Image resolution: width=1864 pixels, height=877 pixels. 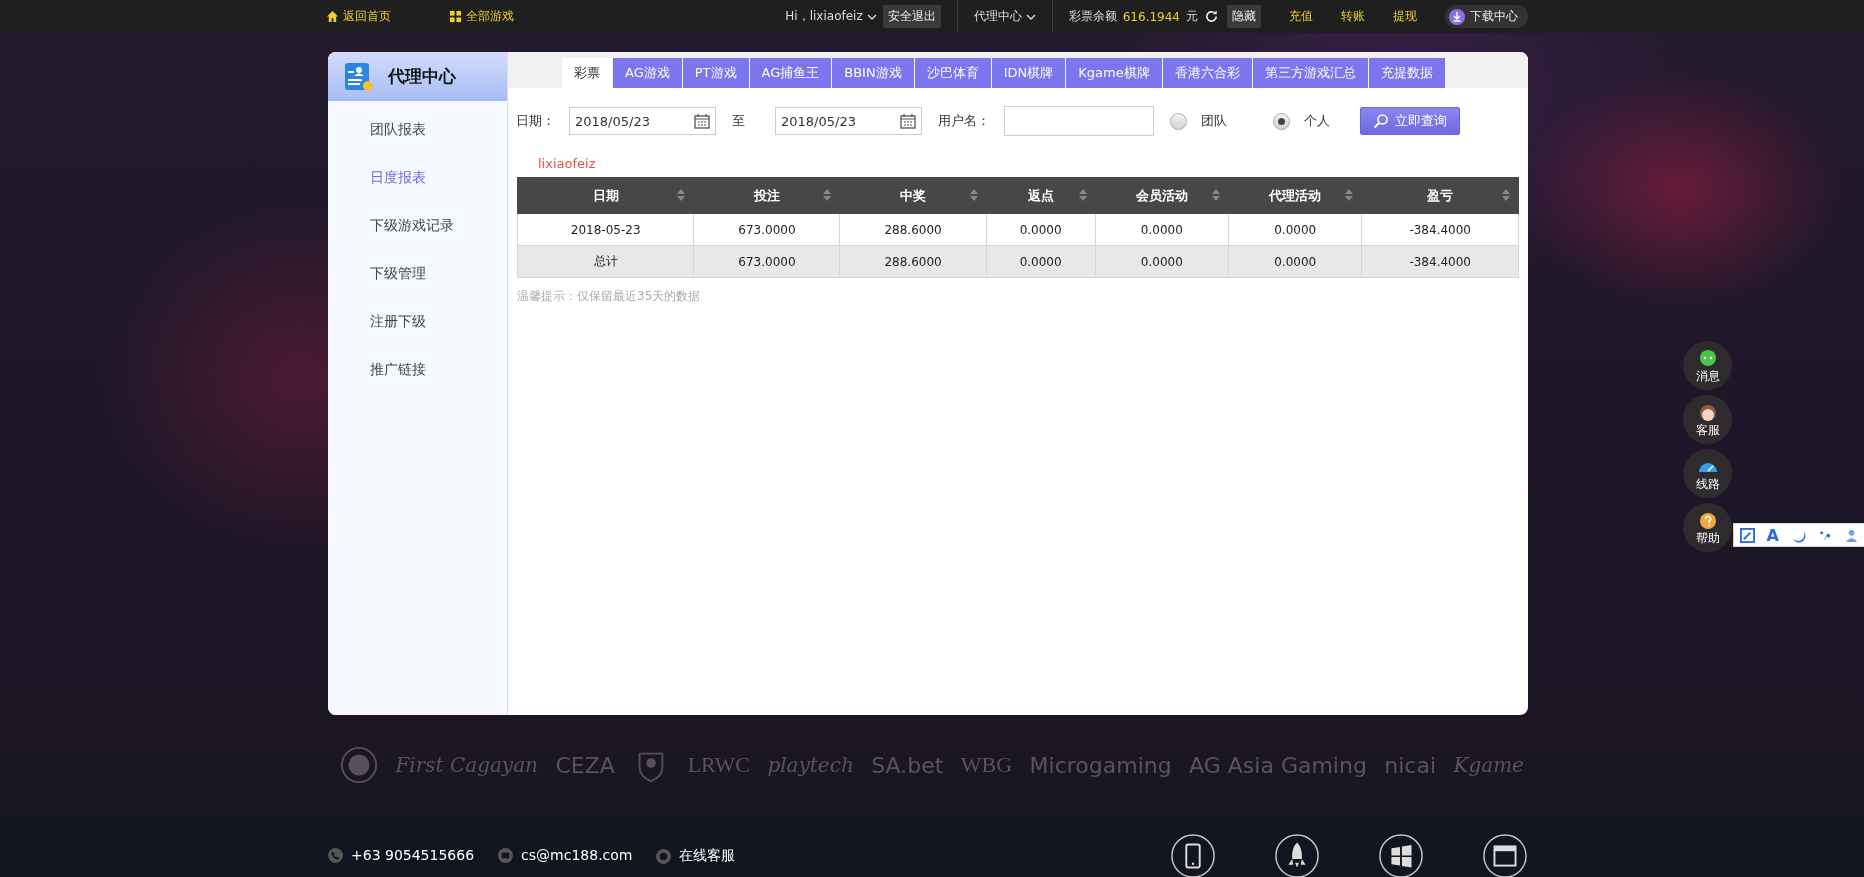 I want to click on floating-button: 帮助, so click(x=1707, y=527).